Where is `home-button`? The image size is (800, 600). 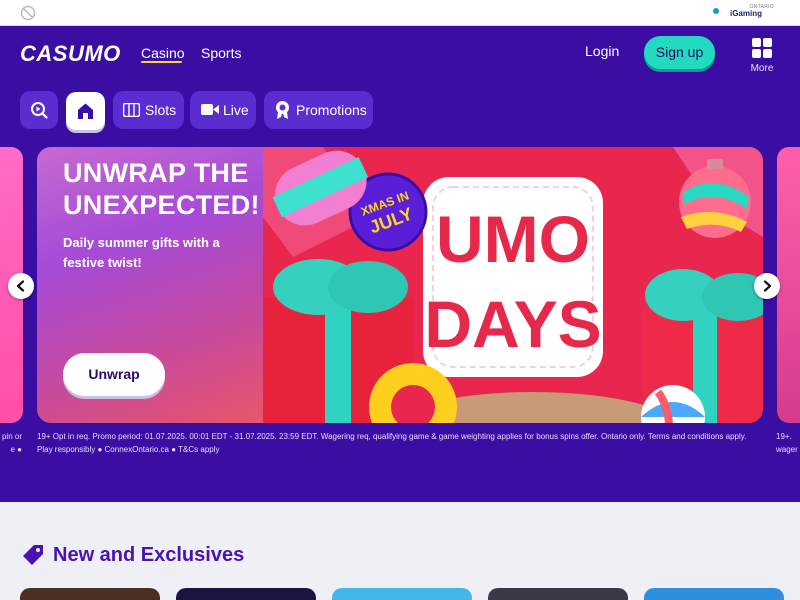
home-button is located at coordinates (85, 111).